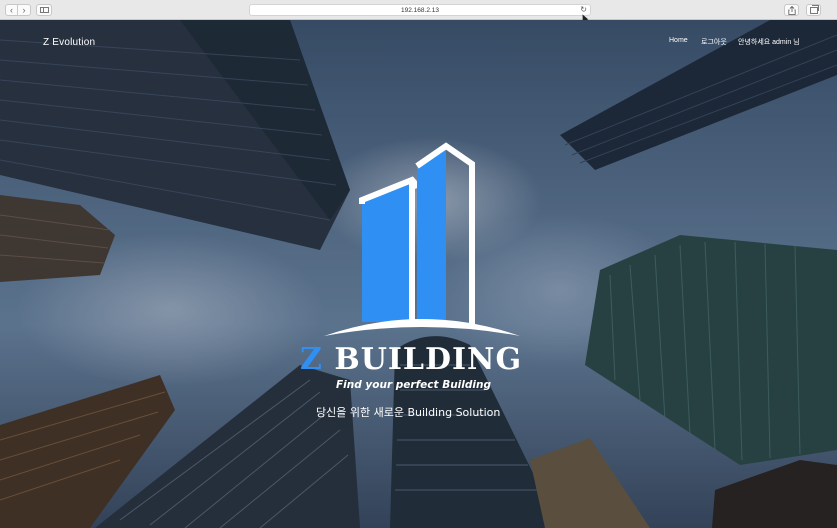  I want to click on forward-icon: ›, so click(24, 9).